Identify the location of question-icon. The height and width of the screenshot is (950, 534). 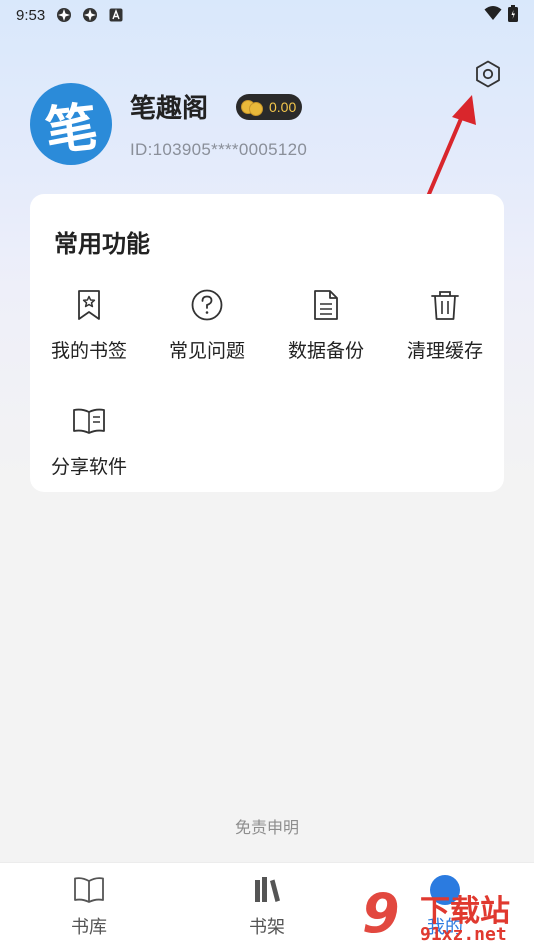
(207, 305).